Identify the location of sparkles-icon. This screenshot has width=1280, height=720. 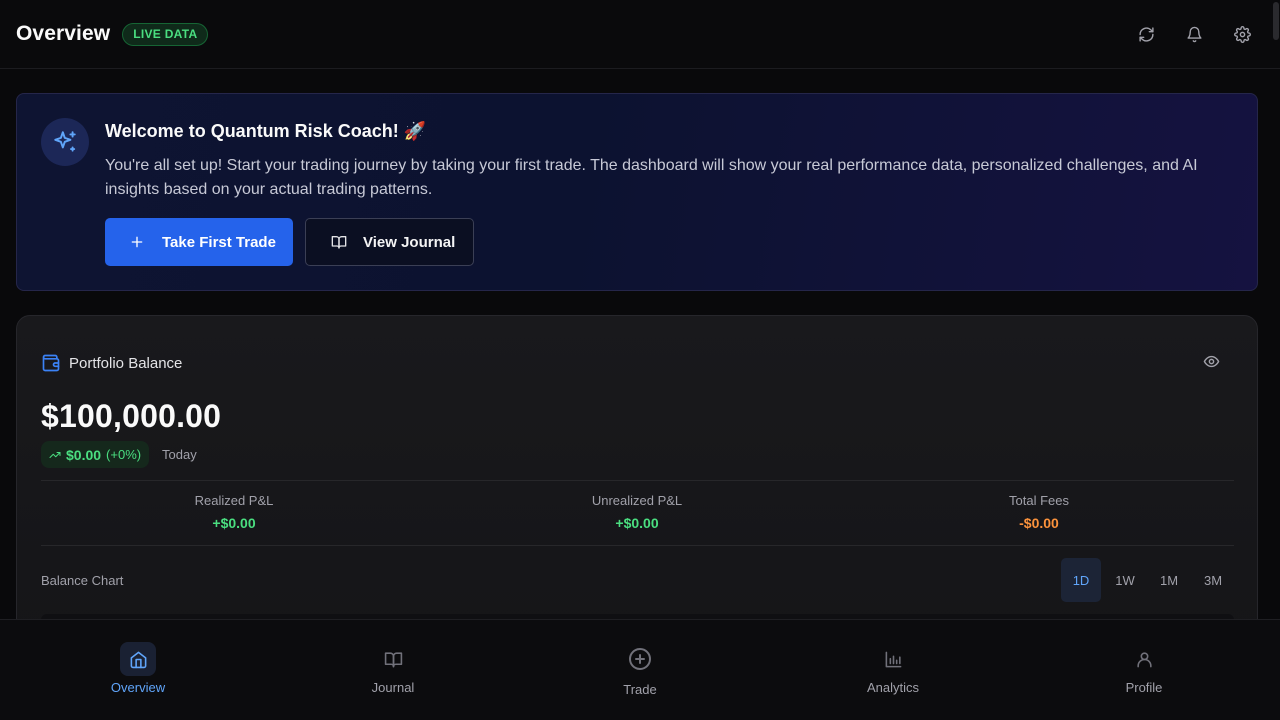
(65, 141).